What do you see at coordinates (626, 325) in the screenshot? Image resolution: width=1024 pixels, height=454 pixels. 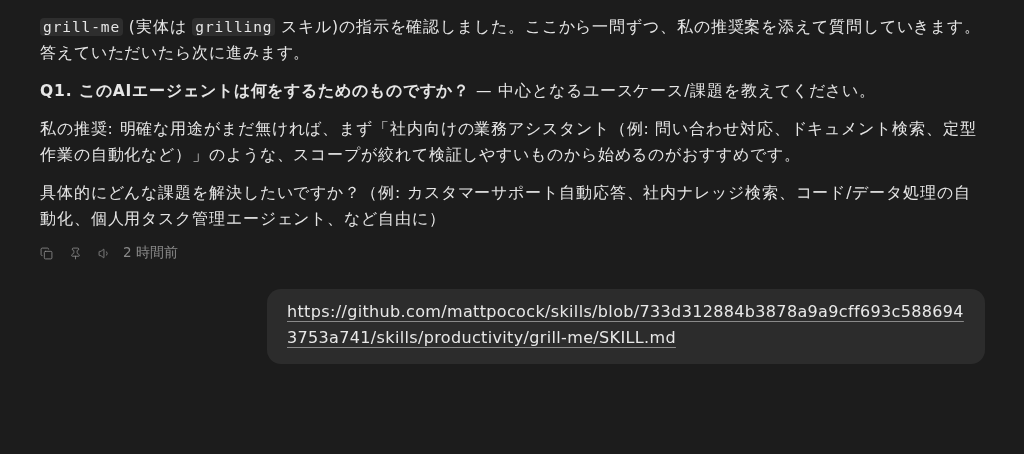 I see `skill-link: https://github.com/mattpocock/skills/blob/733d312884b3878a9a9cff693c5886943753a741/skills/productivity/grill-me/SKILL.md` at bounding box center [626, 325].